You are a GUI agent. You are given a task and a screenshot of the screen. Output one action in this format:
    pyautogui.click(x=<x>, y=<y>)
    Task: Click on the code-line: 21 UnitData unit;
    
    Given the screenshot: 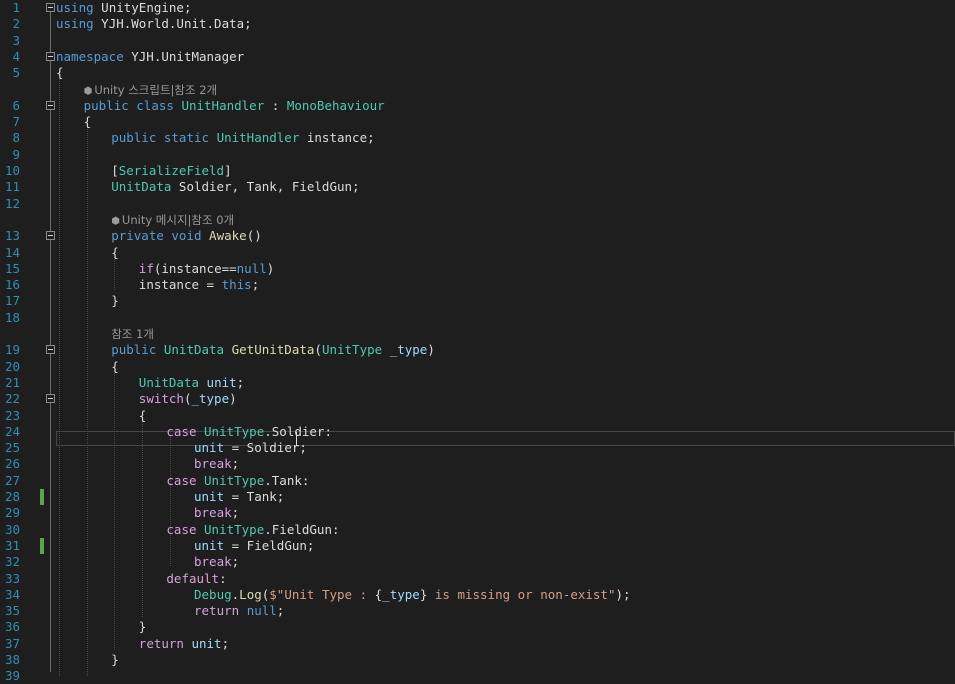 What is the action you would take?
    pyautogui.click(x=477, y=383)
    